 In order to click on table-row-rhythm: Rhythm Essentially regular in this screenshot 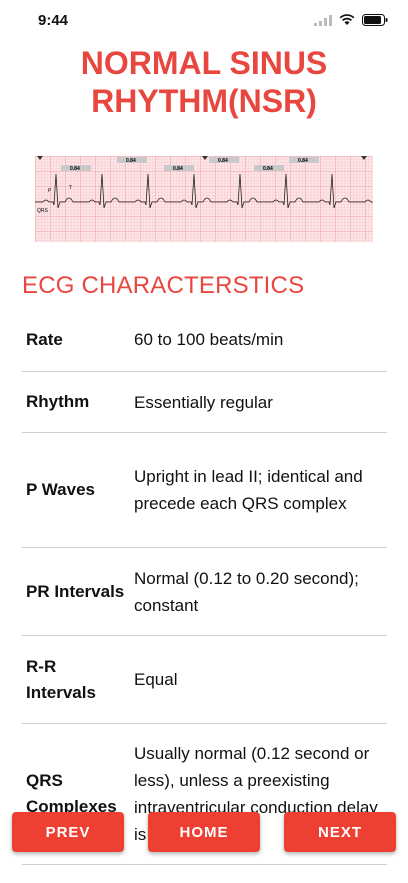, I will do `click(204, 402)`.